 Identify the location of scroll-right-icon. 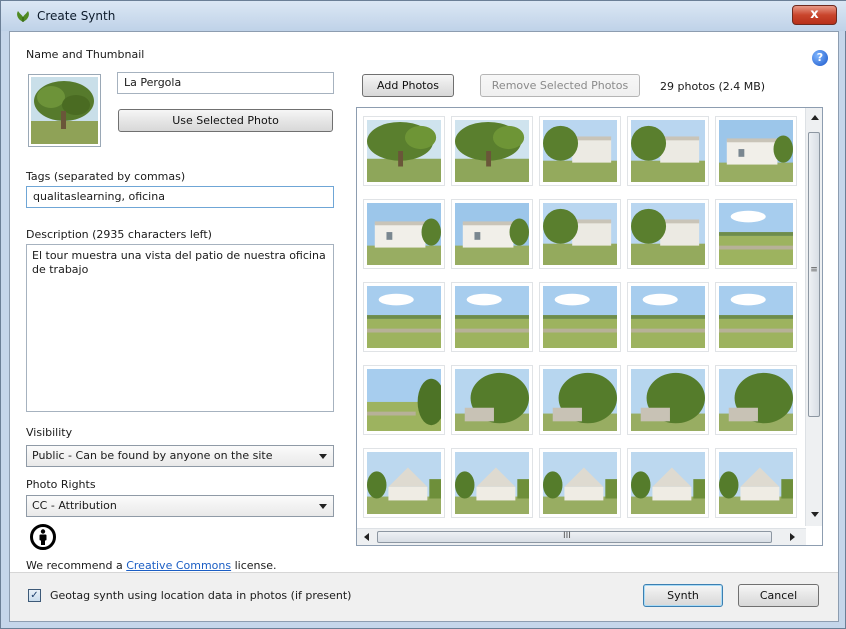
(792, 537).